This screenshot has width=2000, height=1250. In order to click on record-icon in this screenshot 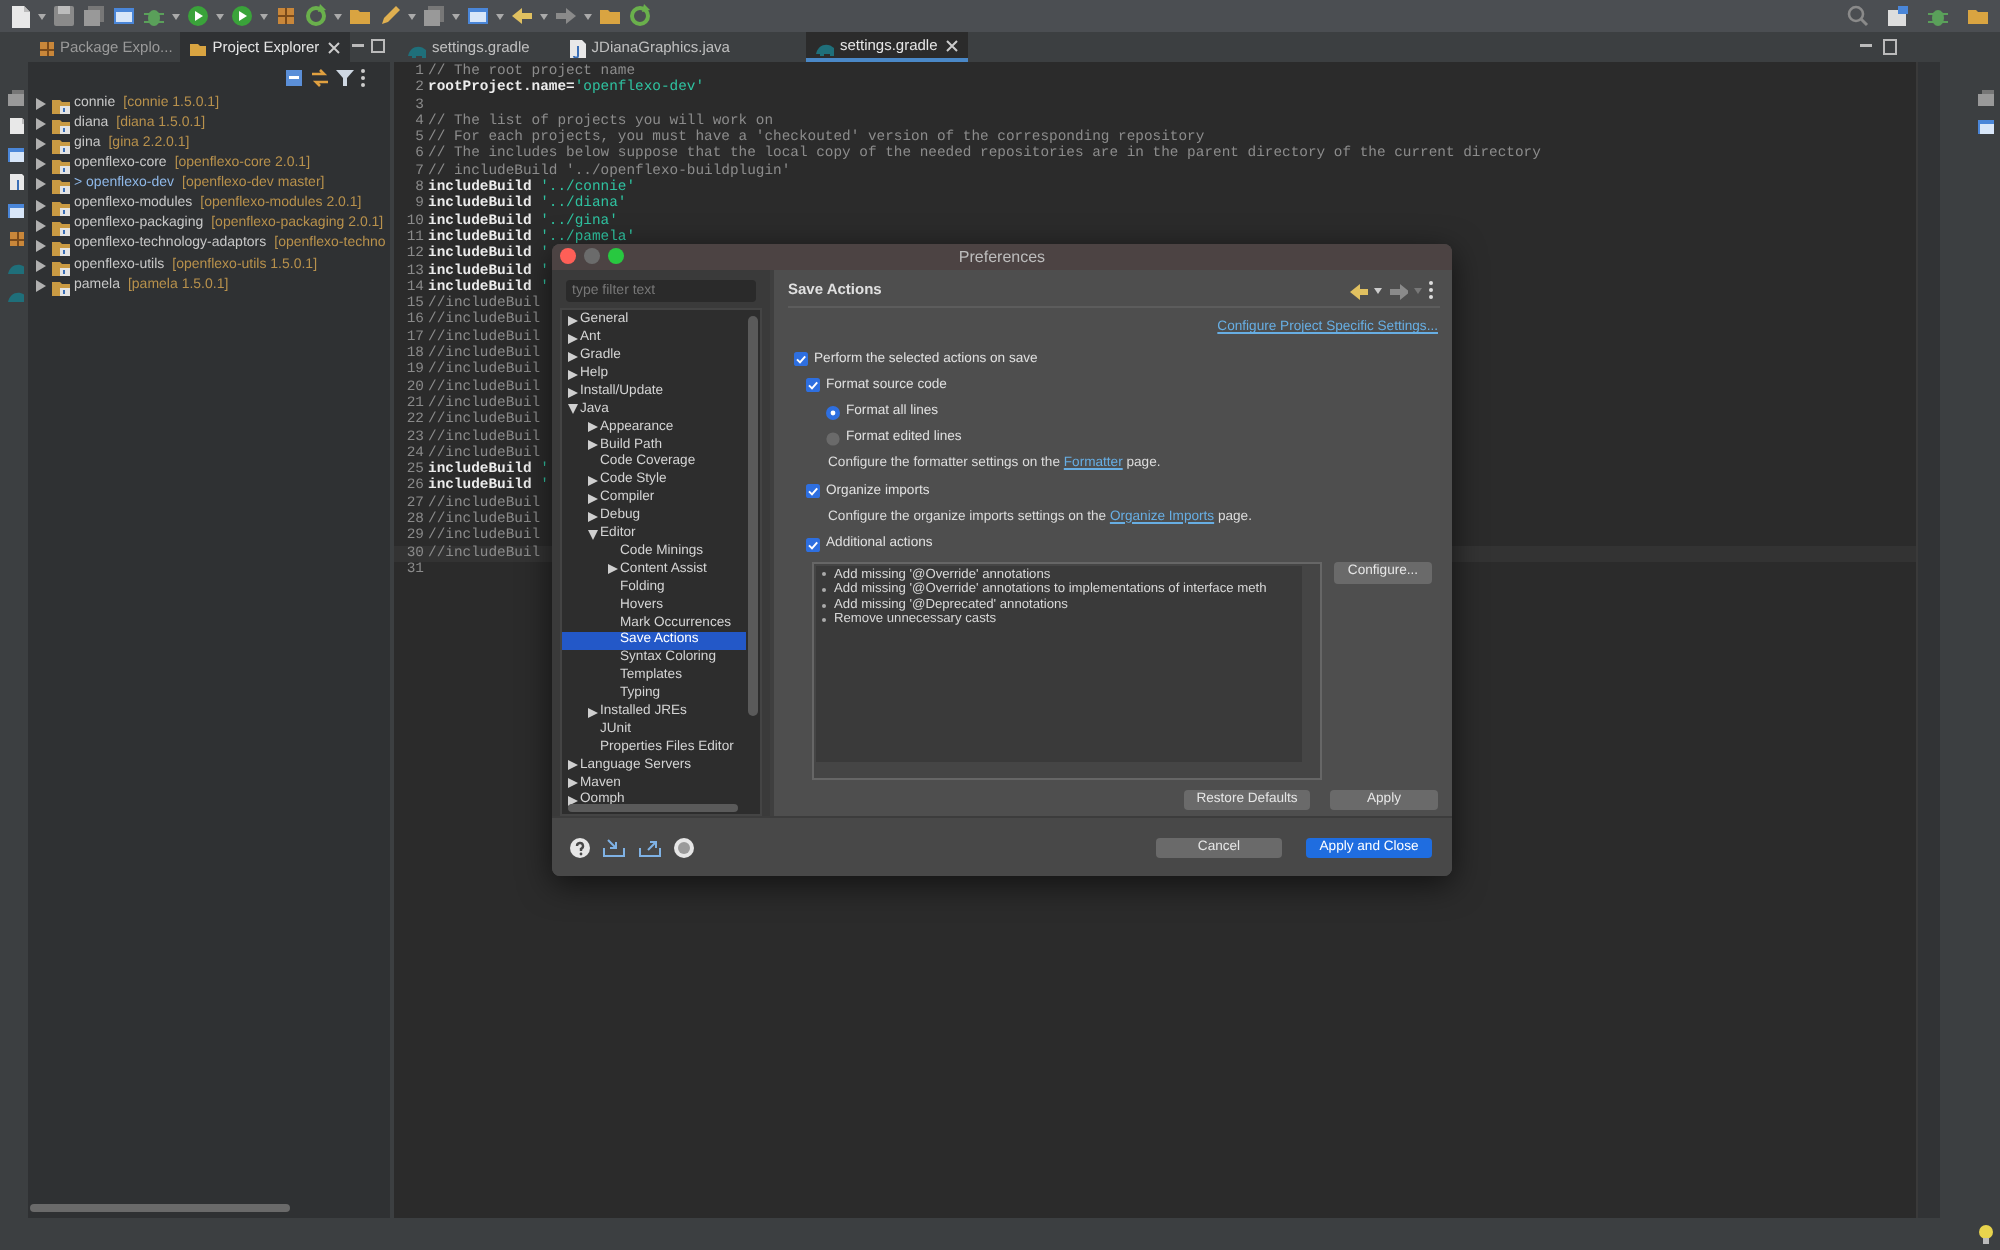, I will do `click(684, 847)`.